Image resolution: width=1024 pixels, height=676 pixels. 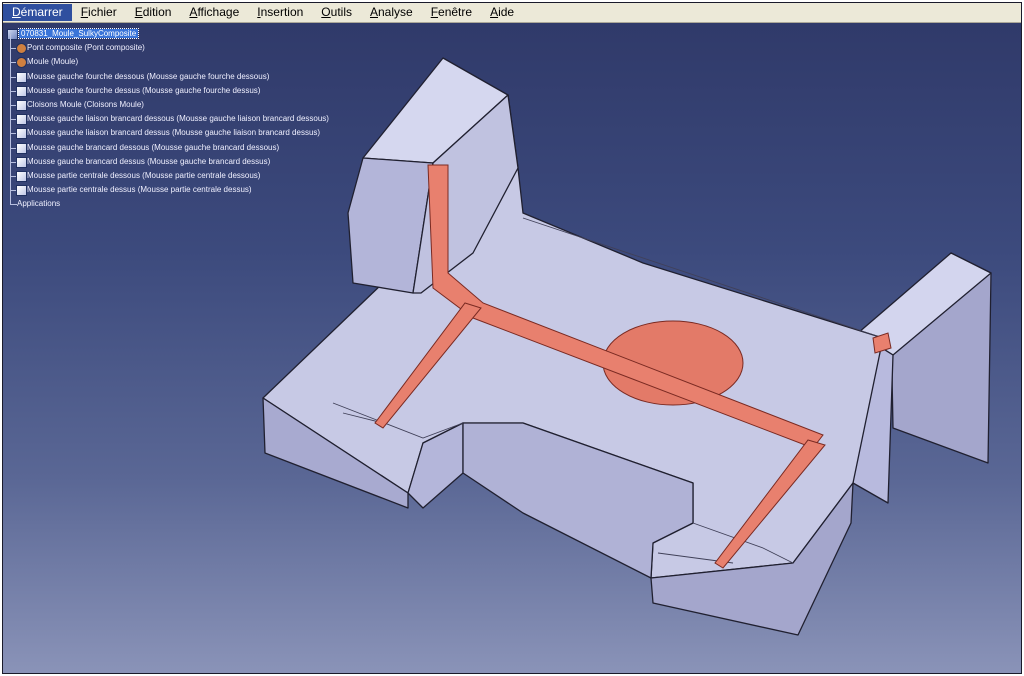 I want to click on menu-fichier: Fichier, so click(x=99, y=12).